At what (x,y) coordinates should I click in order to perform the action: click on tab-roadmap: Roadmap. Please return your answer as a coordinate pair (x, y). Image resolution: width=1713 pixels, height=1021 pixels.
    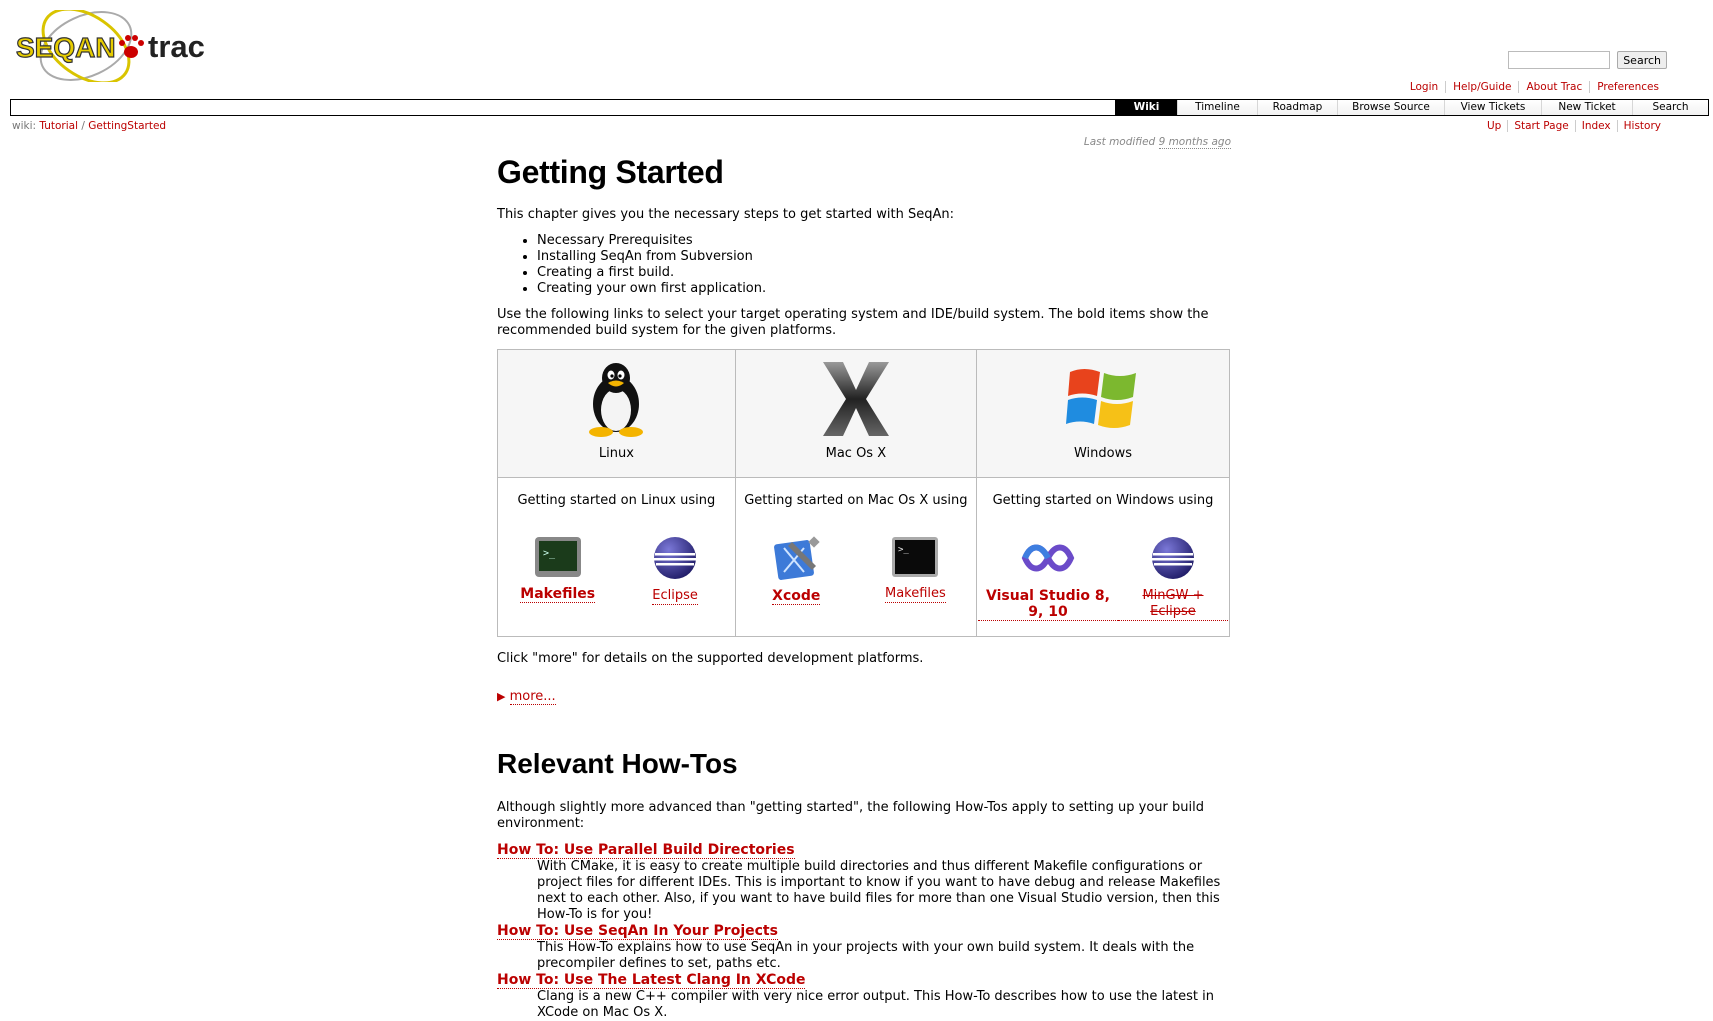
    Looking at the image, I should click on (1297, 107).